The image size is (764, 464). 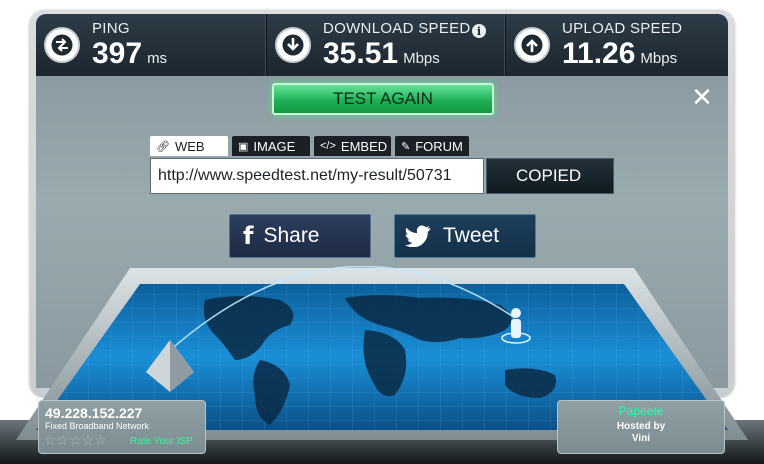 I want to click on client-ip: 49.228.152.227, so click(x=94, y=413).